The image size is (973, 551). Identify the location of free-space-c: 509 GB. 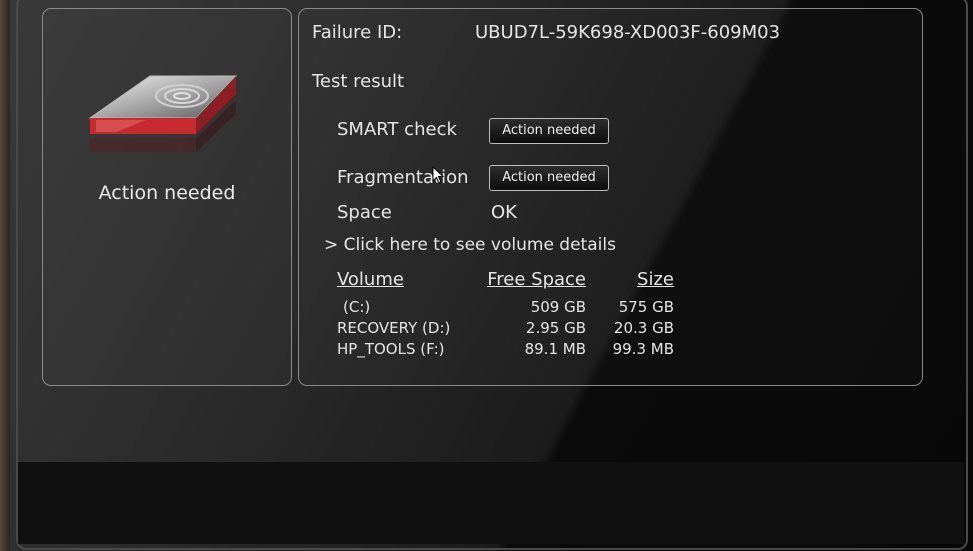
(558, 307).